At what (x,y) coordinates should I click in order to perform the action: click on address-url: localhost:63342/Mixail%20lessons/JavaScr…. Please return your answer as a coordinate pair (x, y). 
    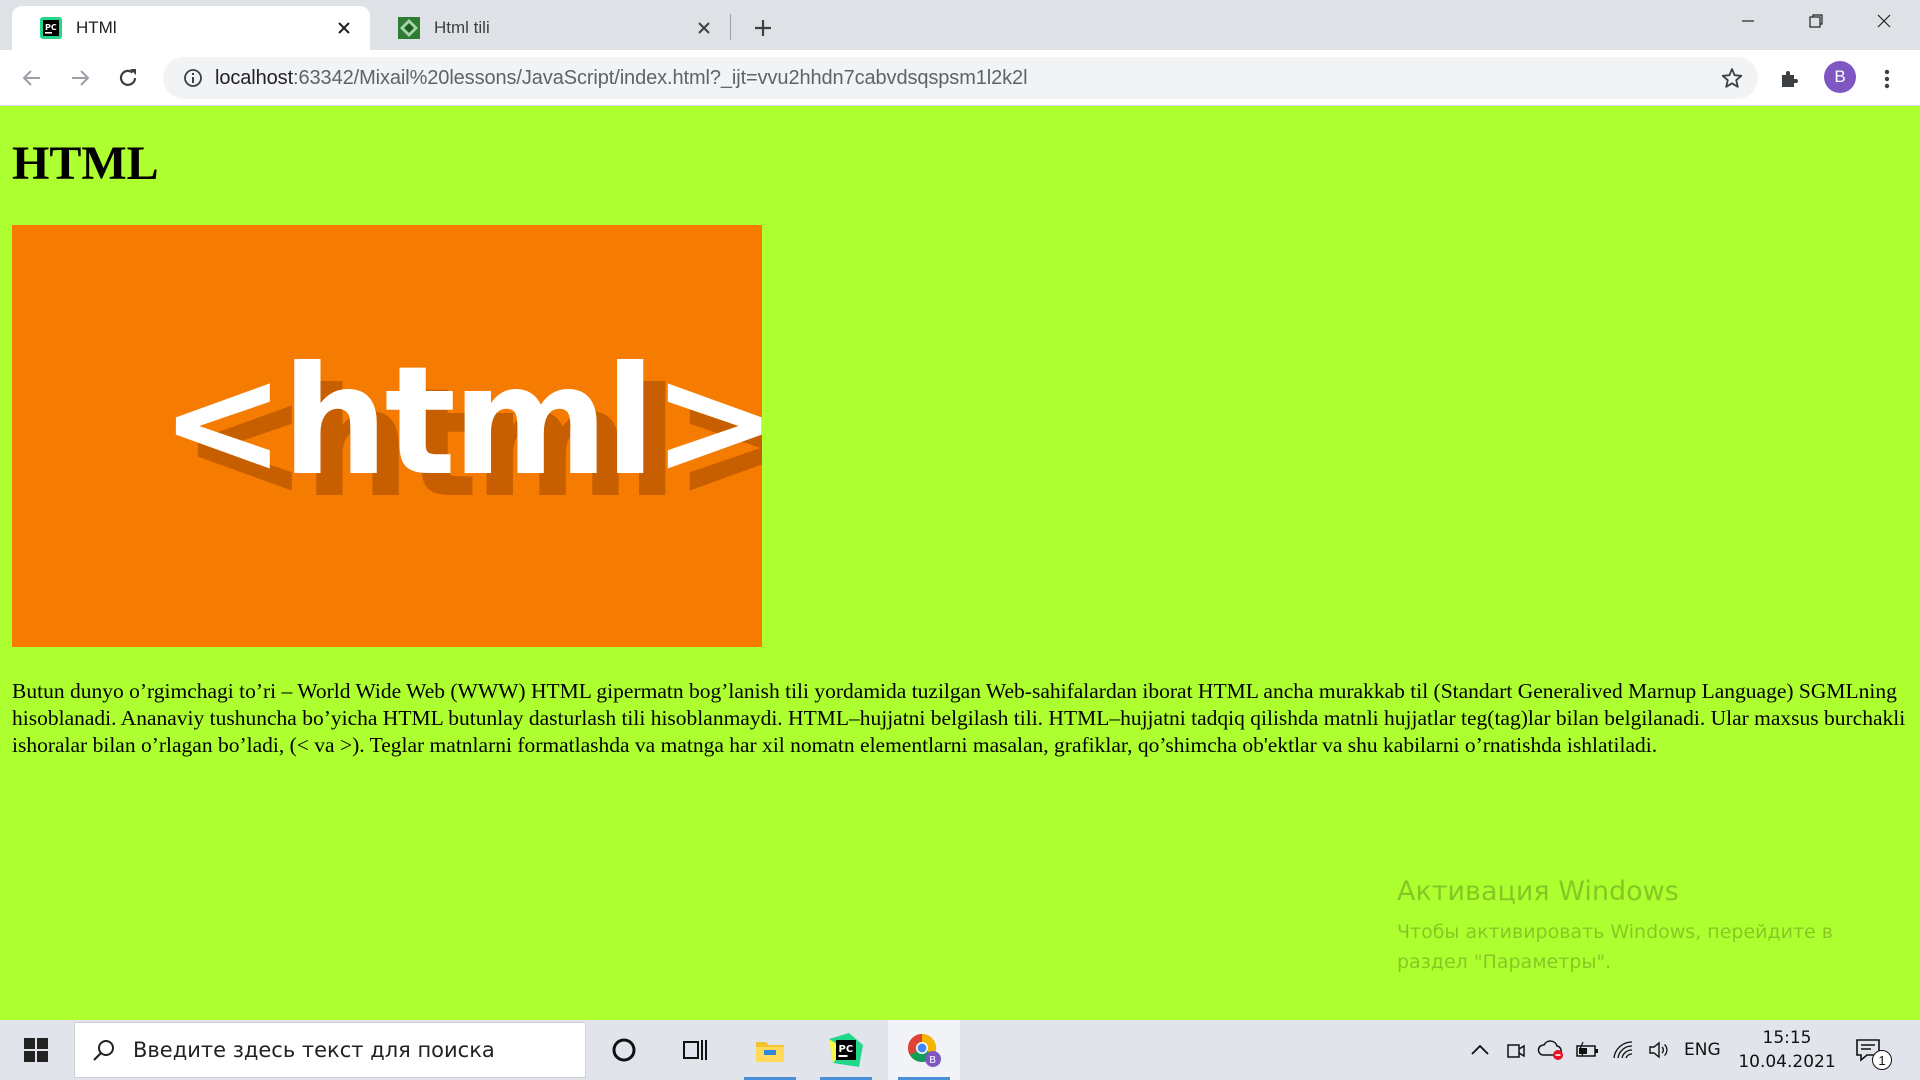
    Looking at the image, I should click on (621, 78).